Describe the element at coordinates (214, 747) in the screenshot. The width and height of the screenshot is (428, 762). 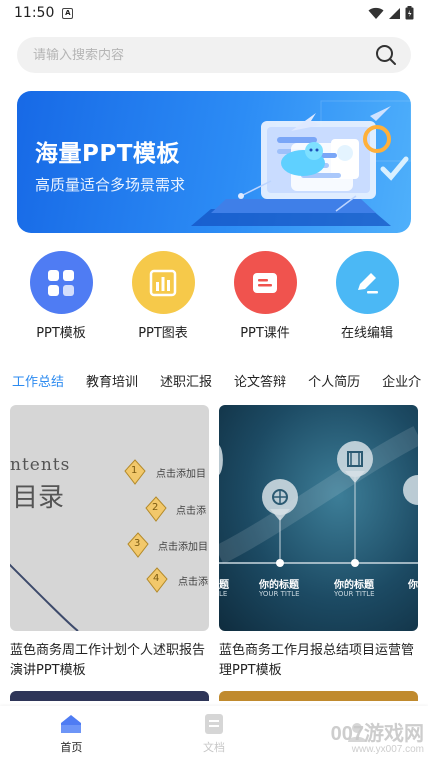
I see `nav-docs-label: 文档` at that location.